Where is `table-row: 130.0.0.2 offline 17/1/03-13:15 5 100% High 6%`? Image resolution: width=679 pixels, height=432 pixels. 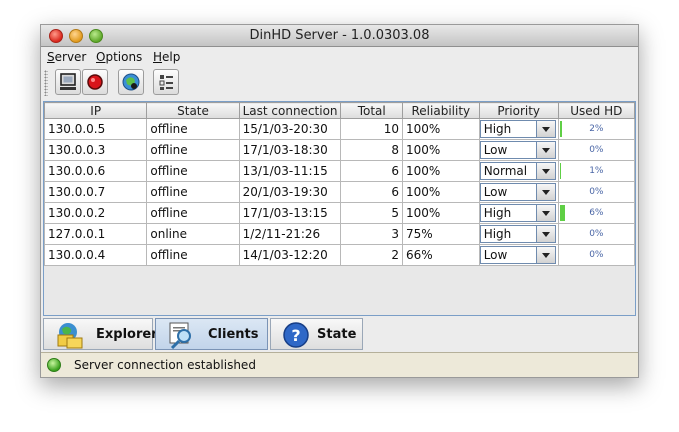 table-row: 130.0.0.2 offline 17/1/03-13:15 5 100% High 6% is located at coordinates (339, 213).